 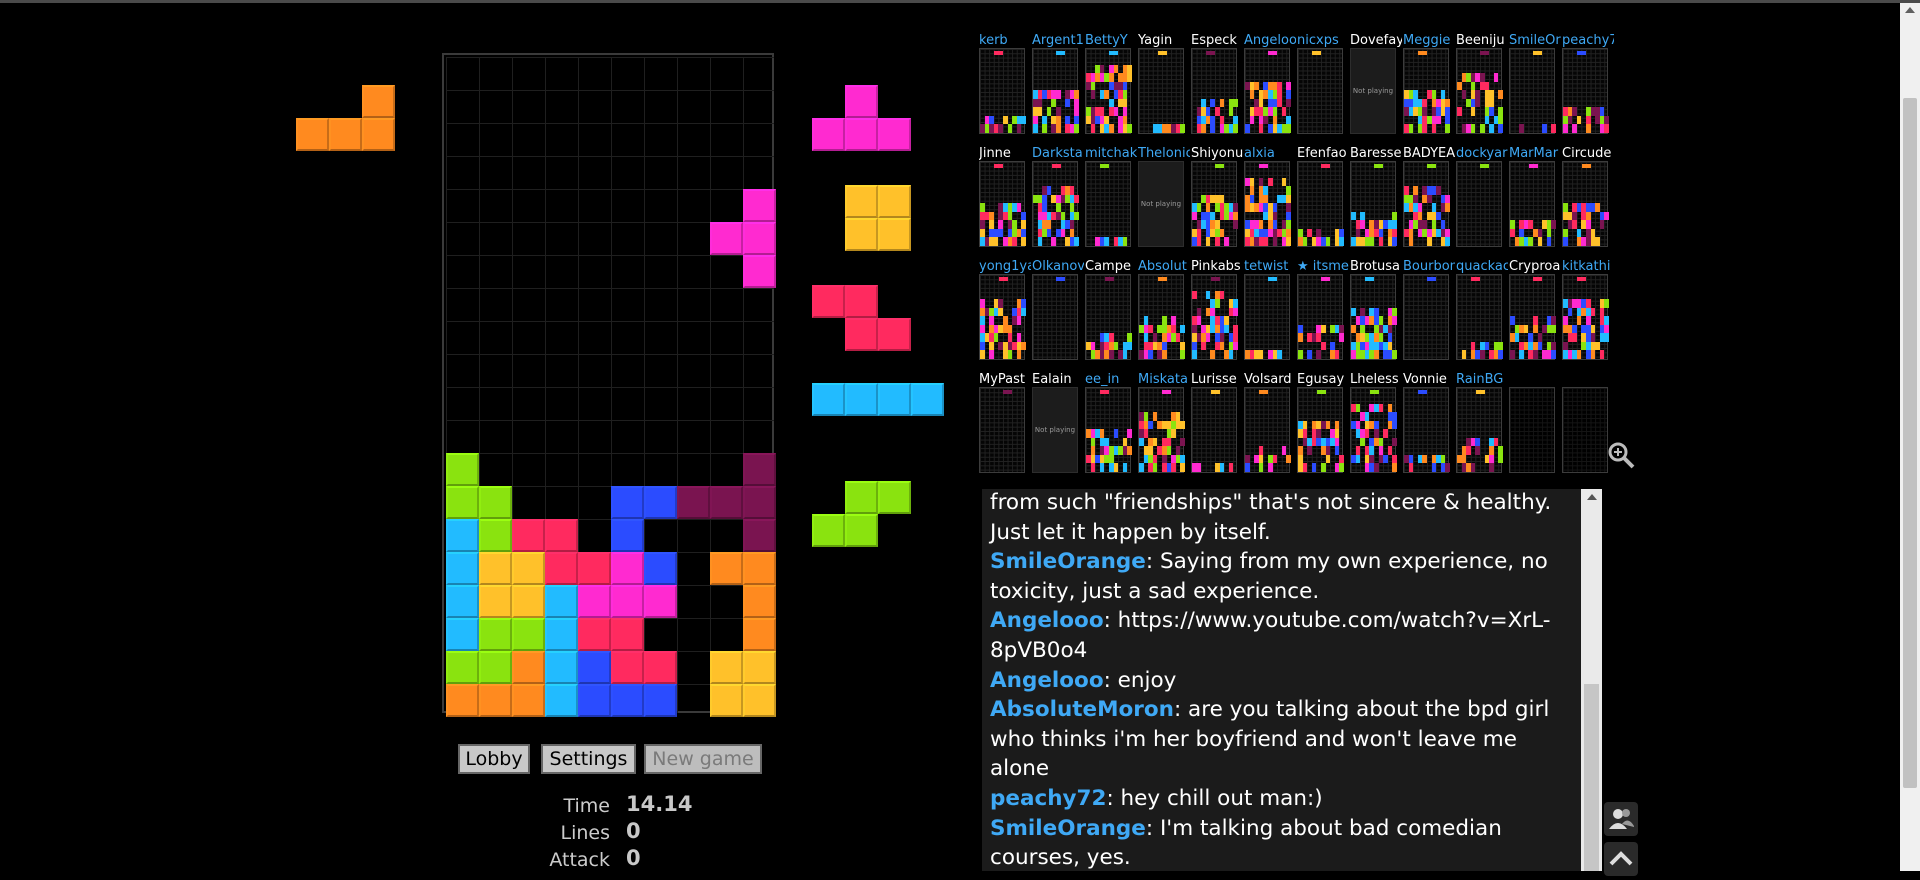 I want to click on opponent-name: SmileOr, so click(x=1535, y=41).